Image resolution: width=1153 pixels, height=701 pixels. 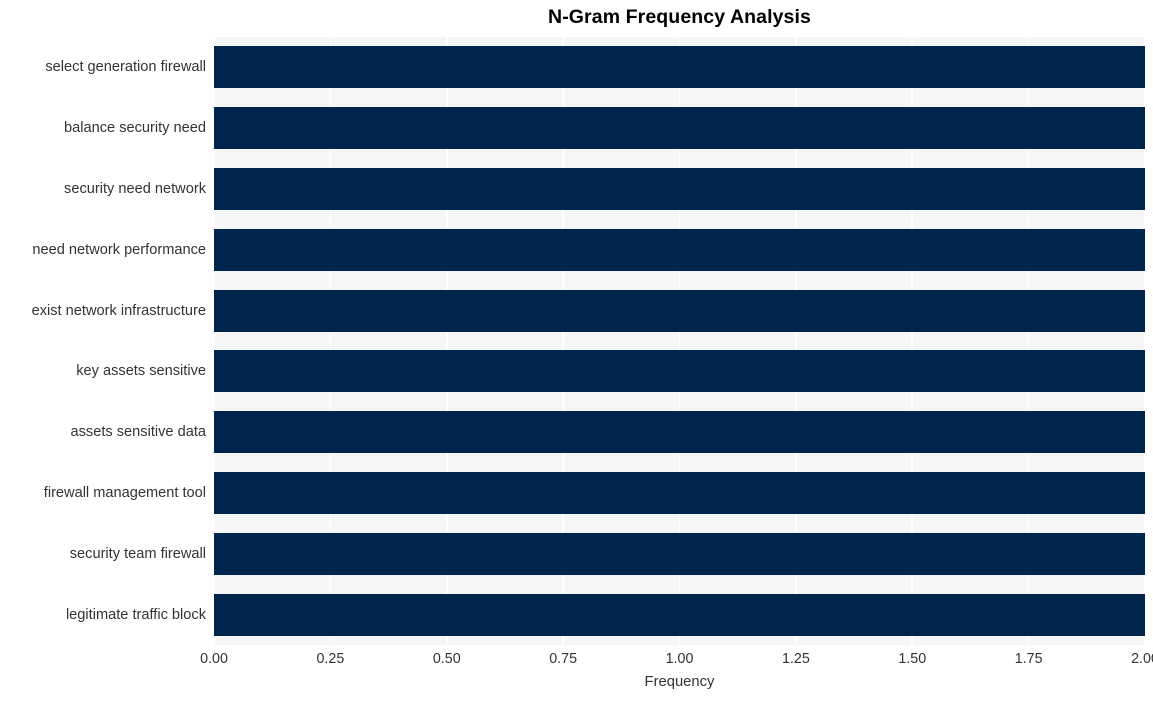 What do you see at coordinates (563, 659) in the screenshot?
I see `x-axis-tick-label: 0.75` at bounding box center [563, 659].